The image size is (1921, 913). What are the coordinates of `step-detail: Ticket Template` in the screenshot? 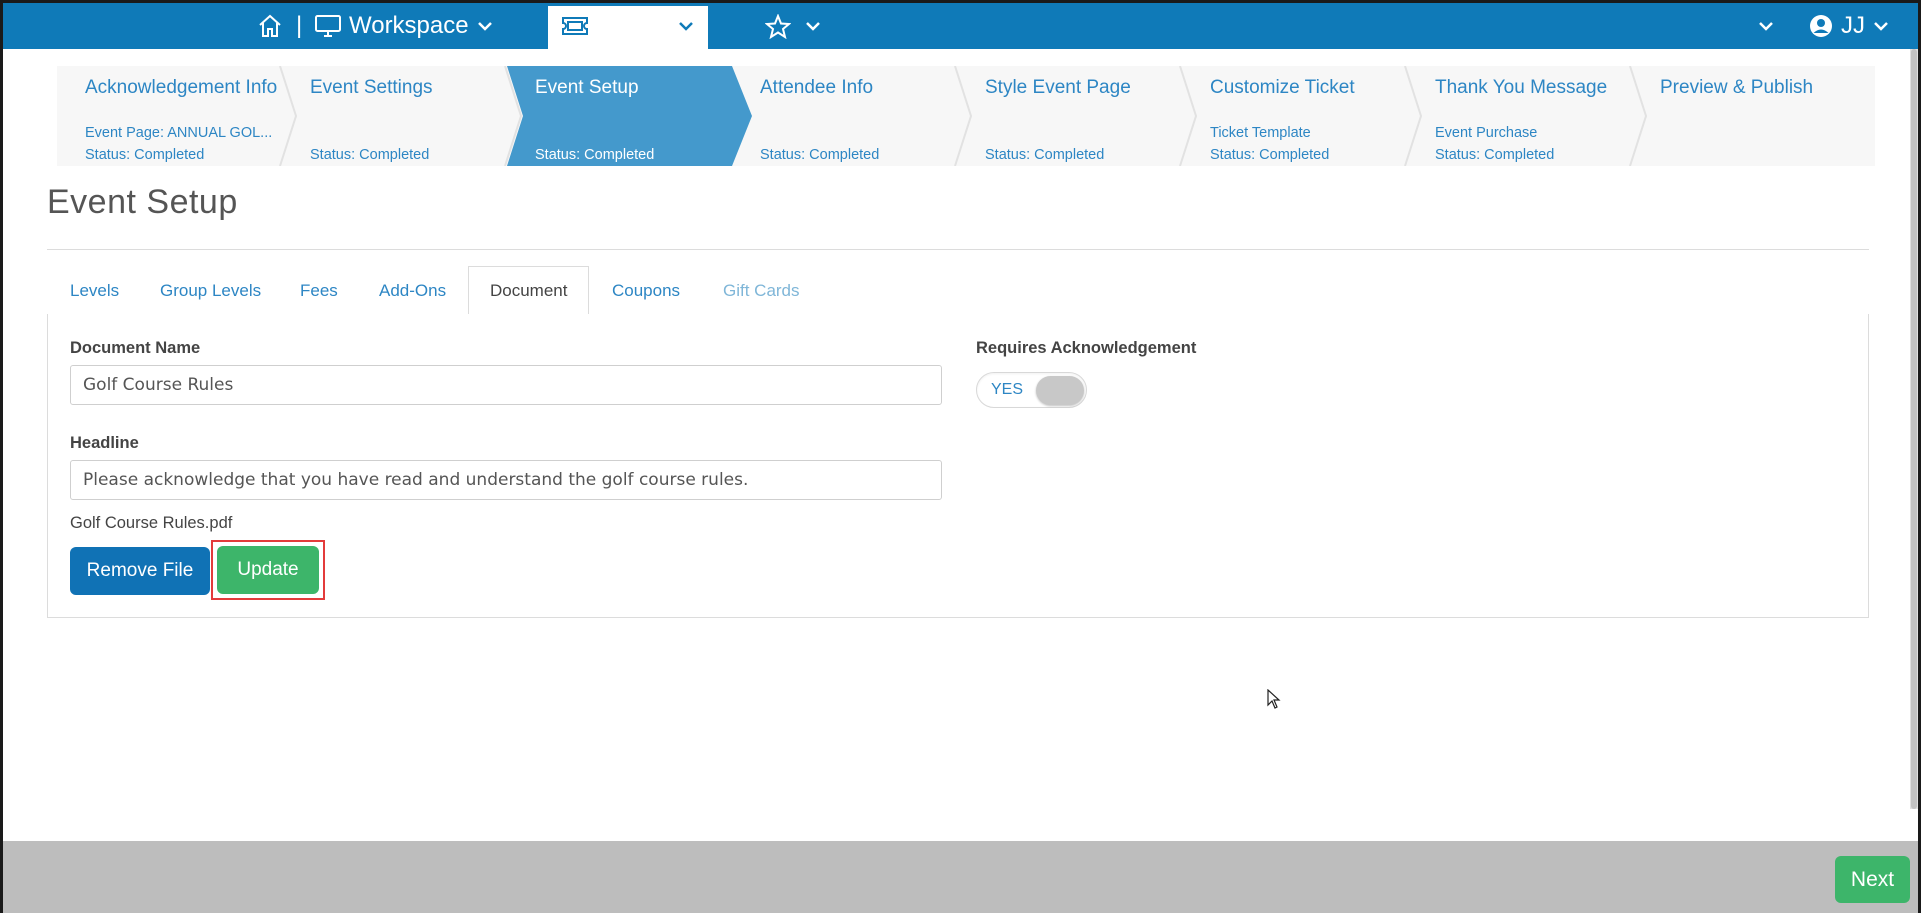 It's located at (1260, 133).